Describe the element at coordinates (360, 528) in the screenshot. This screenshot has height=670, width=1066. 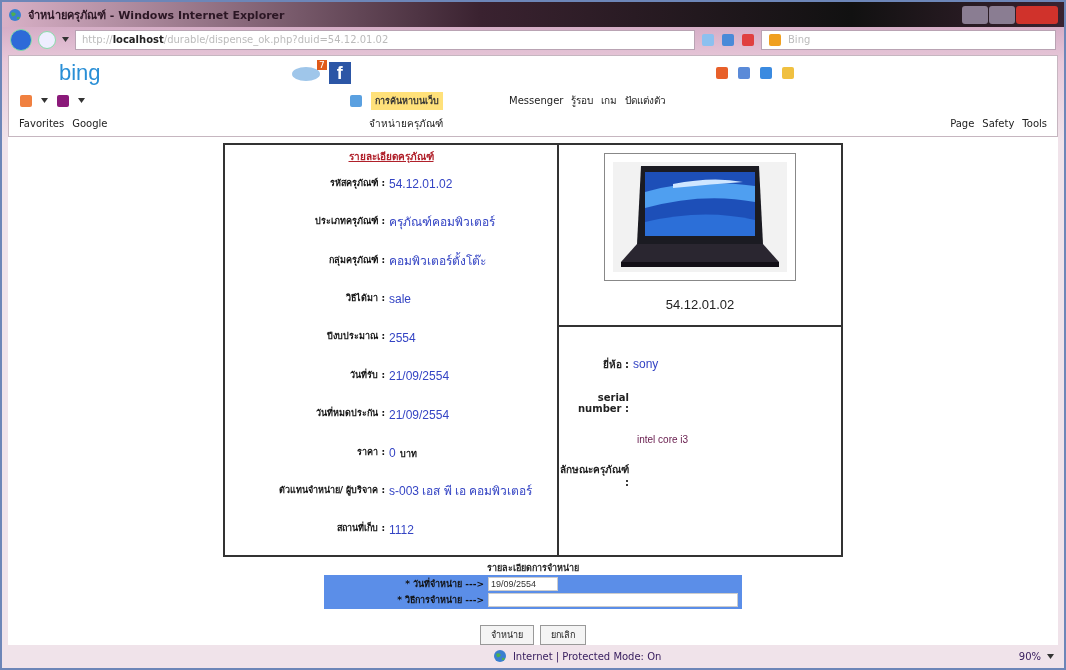
I see `field-label: สถานที่เก็บ :` at that location.